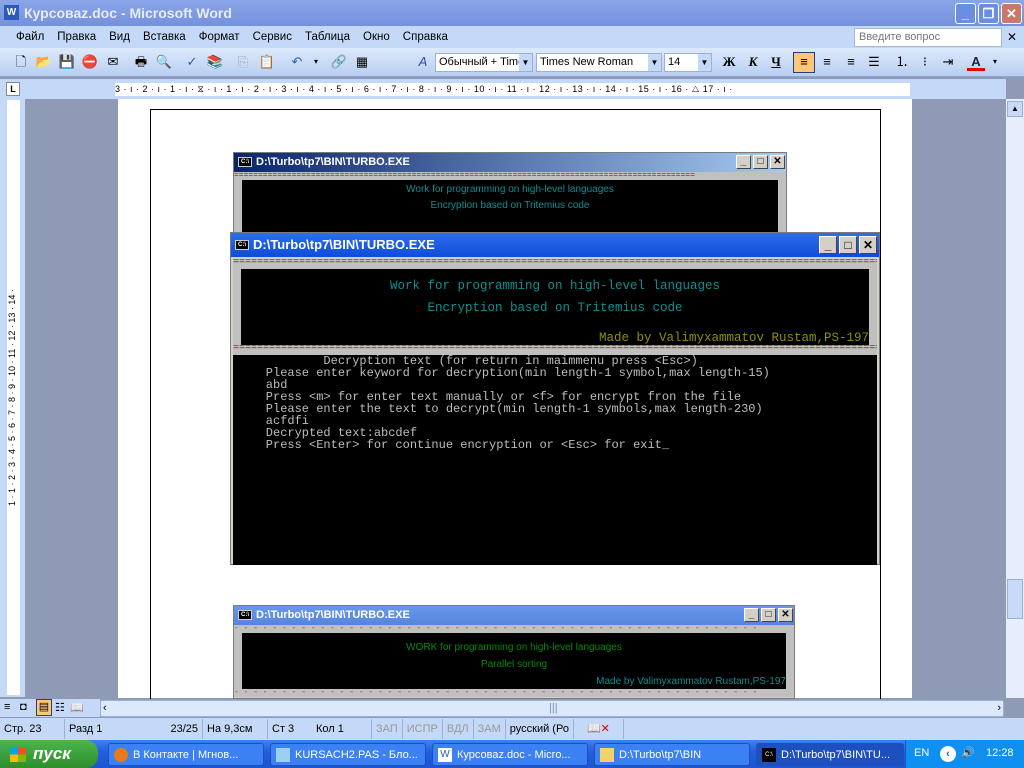  Describe the element at coordinates (164, 62) in the screenshot. I see `print-preview-icon: 🔍` at that location.